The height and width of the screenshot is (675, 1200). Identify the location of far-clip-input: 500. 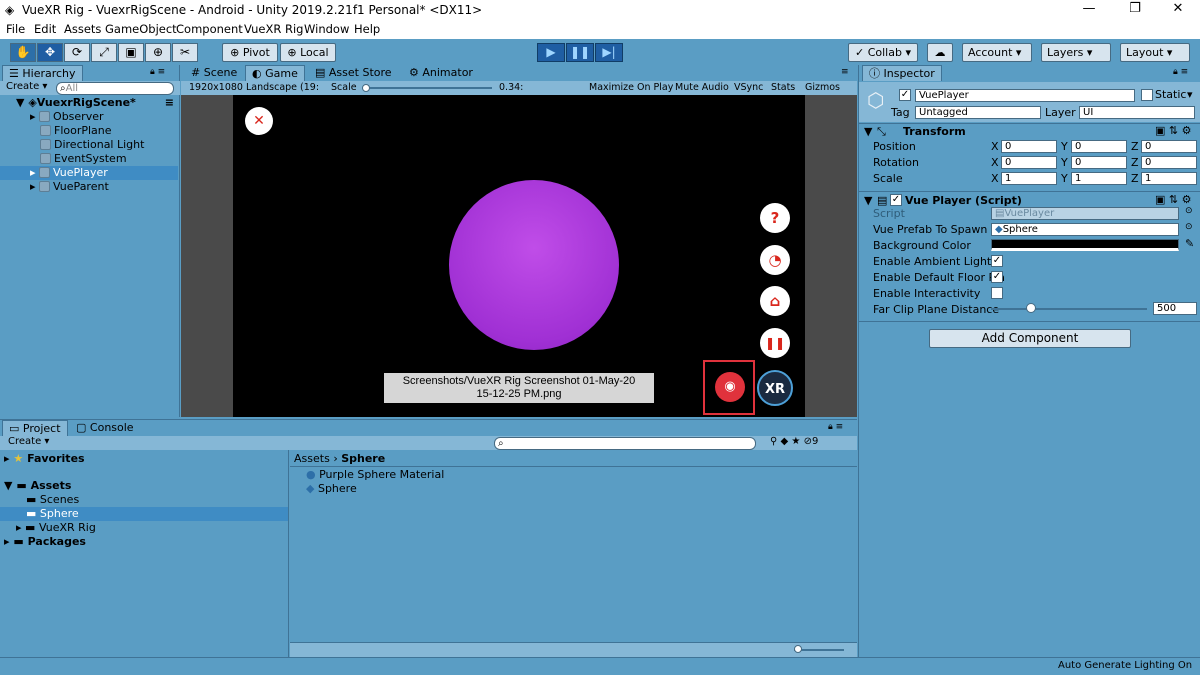
(1175, 308).